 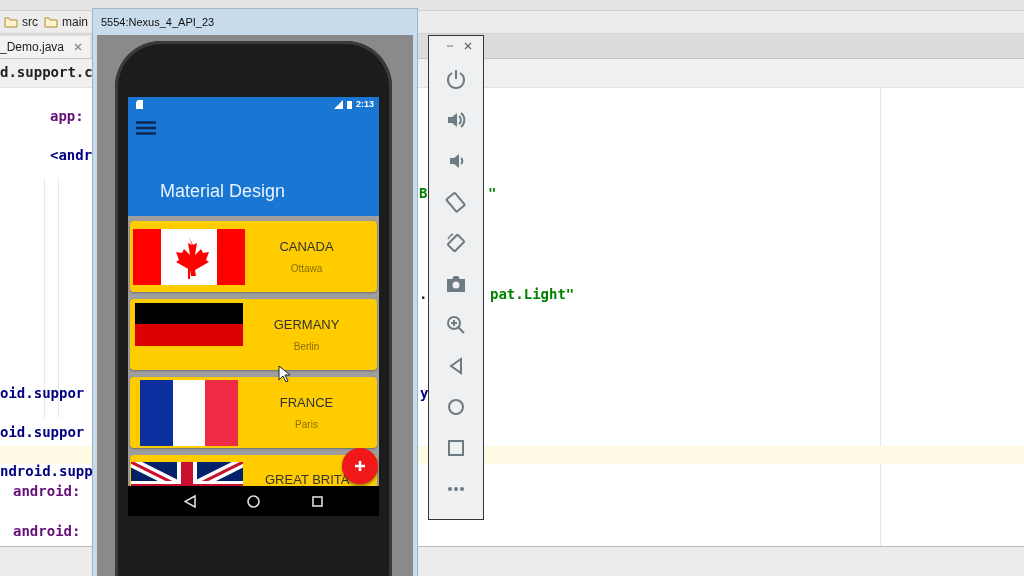 What do you see at coordinates (306, 246) in the screenshot?
I see `country-name: CANADA` at bounding box center [306, 246].